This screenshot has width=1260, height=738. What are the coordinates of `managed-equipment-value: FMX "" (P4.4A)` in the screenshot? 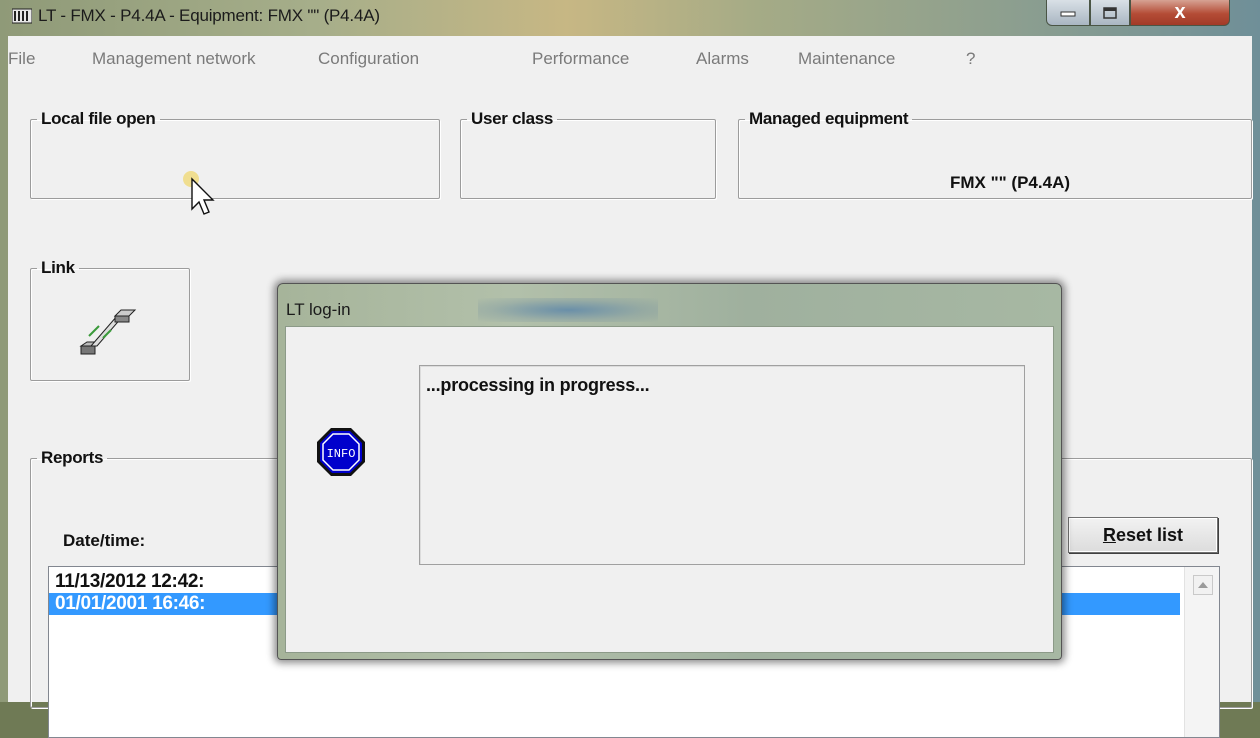 It's located at (1010, 182).